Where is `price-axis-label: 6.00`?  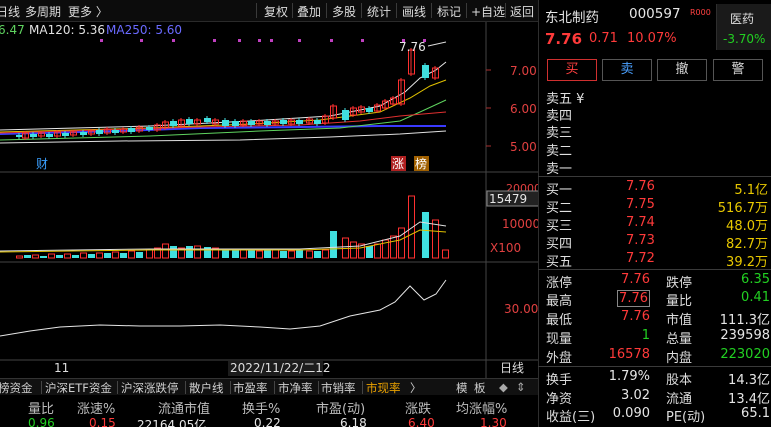 price-axis-label: 6.00 is located at coordinates (523, 109).